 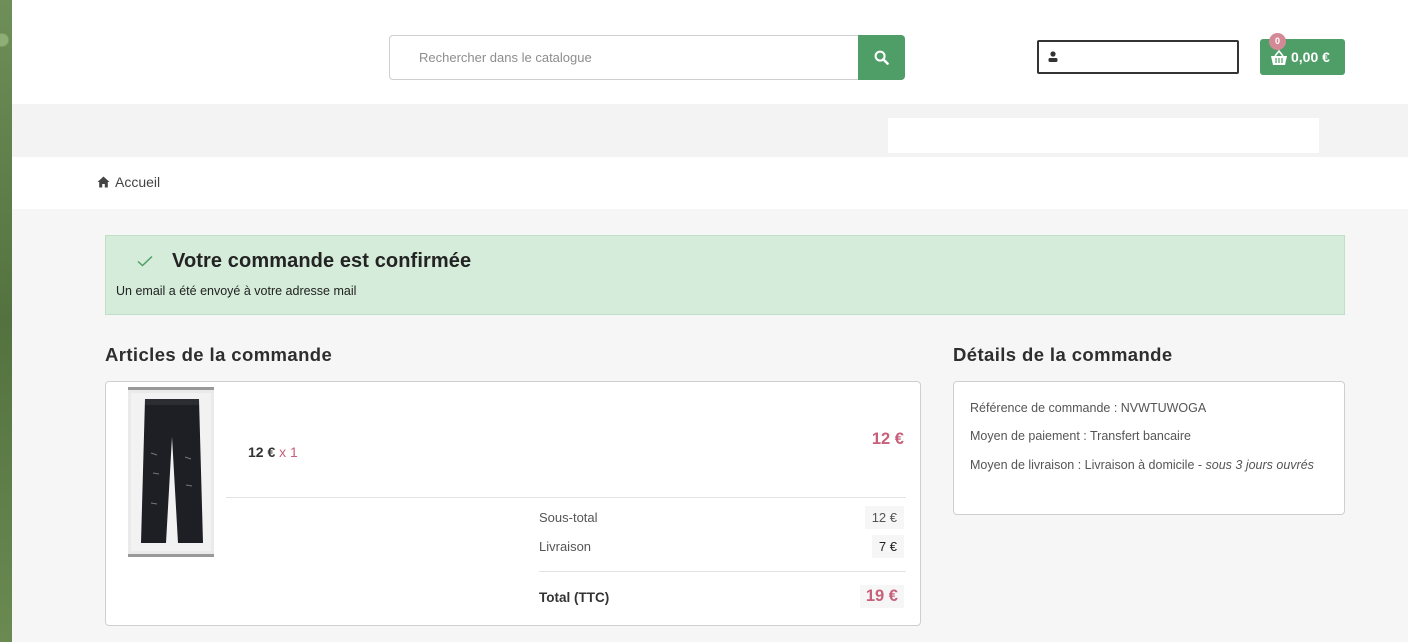 What do you see at coordinates (574, 597) in the screenshot?
I see `total-label: Total (TTC)` at bounding box center [574, 597].